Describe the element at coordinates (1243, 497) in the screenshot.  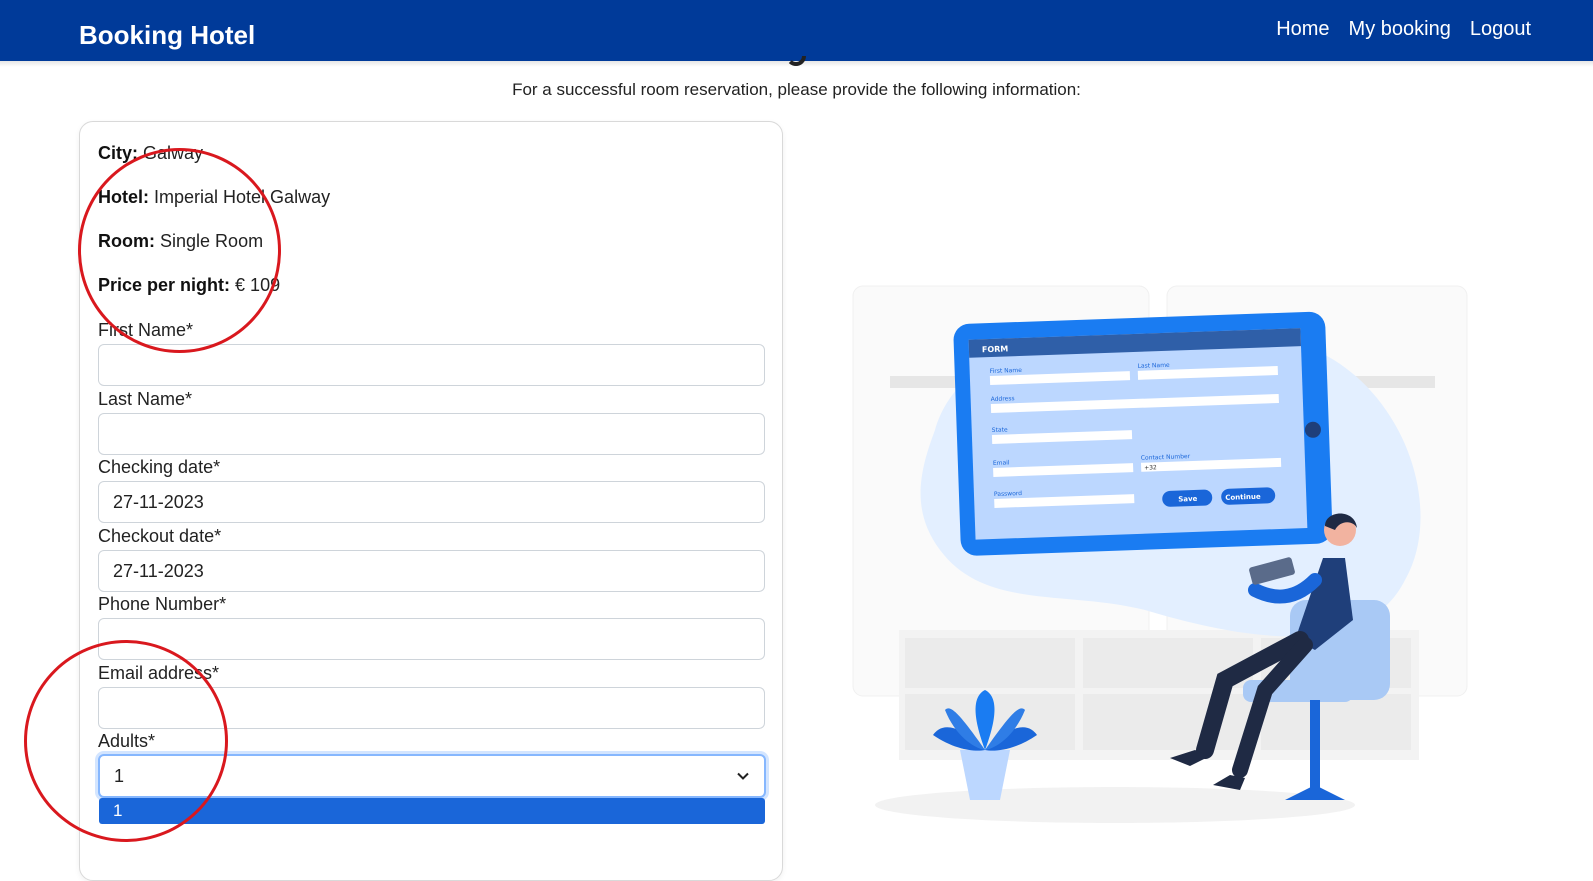
I see `illus-continue-button: Continue` at that location.